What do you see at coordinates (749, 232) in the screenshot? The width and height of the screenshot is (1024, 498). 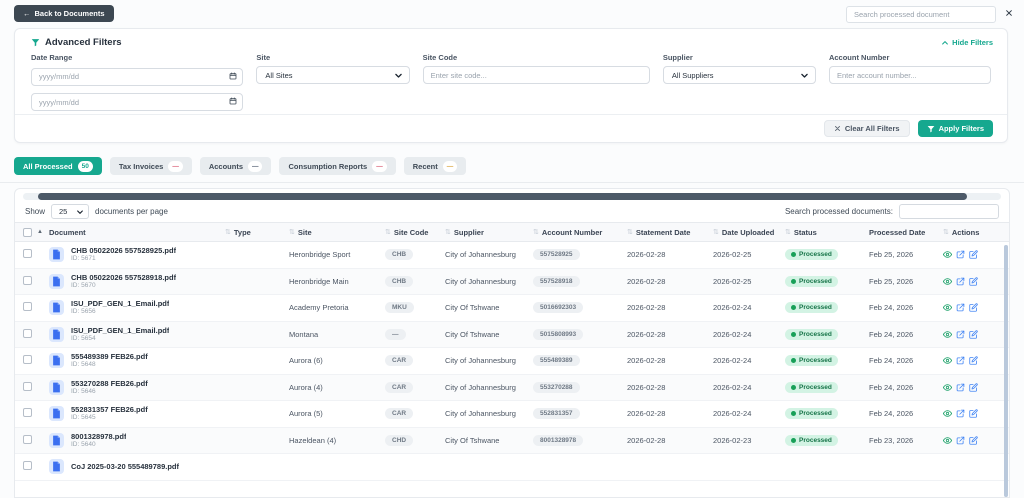 I see `header-date-uploaded: ⇅ Date Uploaded` at bounding box center [749, 232].